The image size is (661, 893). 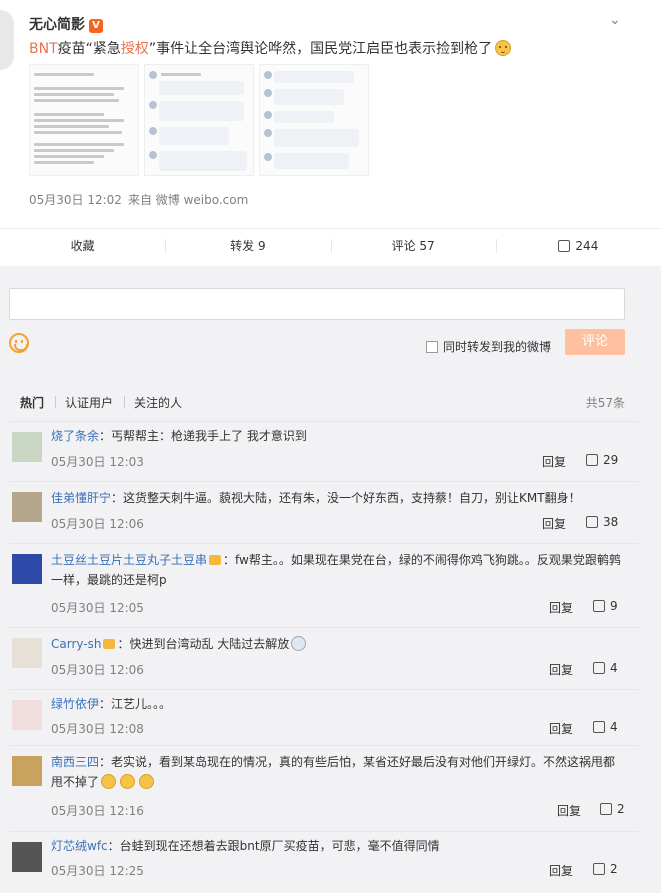 I want to click on comment-item: 绿竹依伊：江艺儿。。。 05月30日 12:08 回复 4, so click(x=324, y=718).